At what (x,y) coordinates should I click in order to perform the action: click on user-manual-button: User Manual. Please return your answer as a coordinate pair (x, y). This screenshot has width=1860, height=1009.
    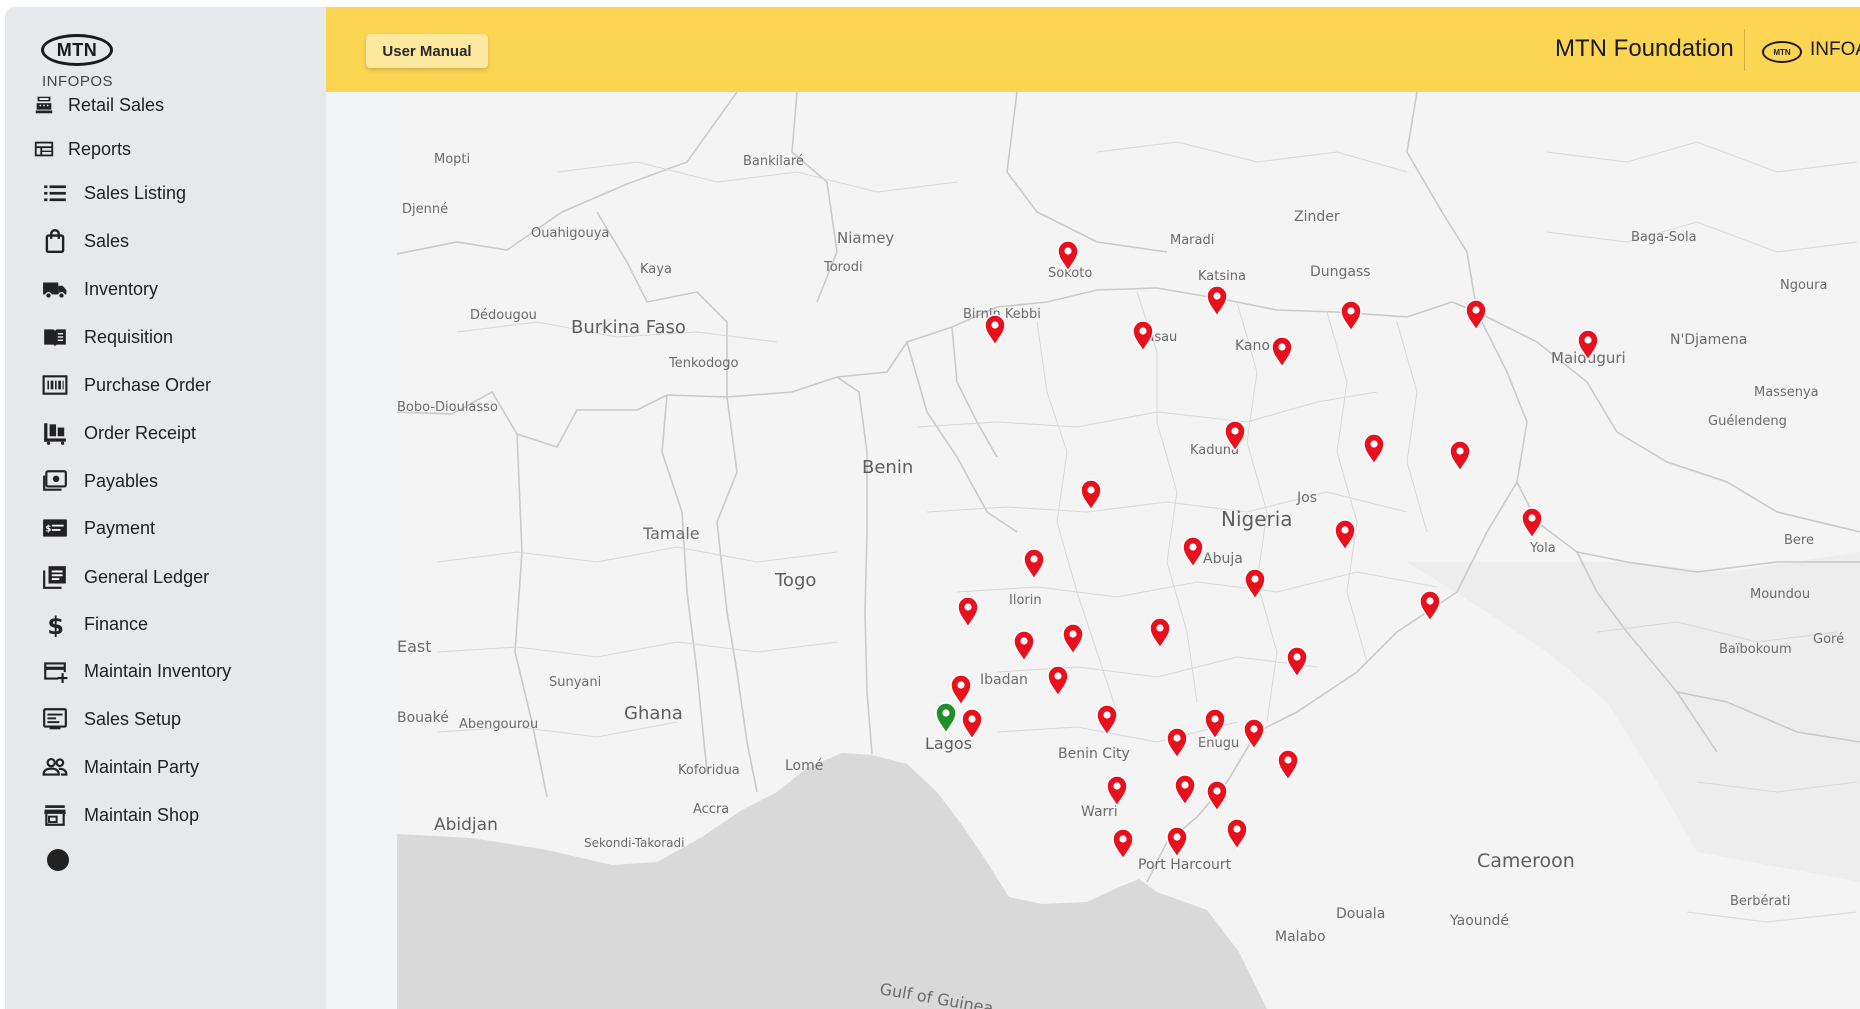
    Looking at the image, I should click on (427, 51).